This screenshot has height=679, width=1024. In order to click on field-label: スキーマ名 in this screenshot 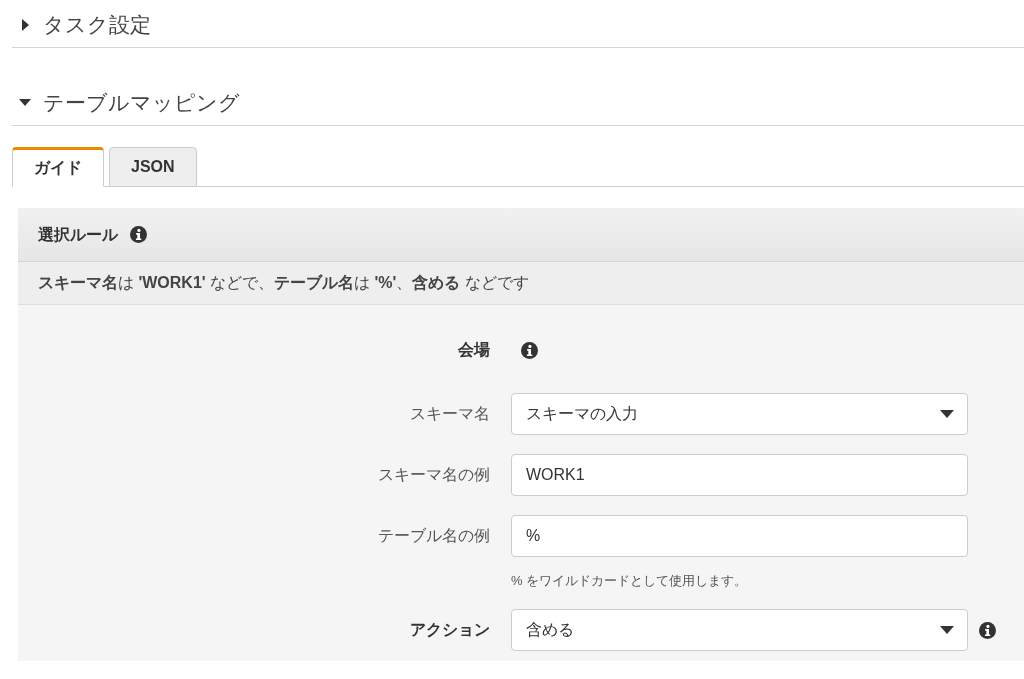, I will do `click(450, 413)`.